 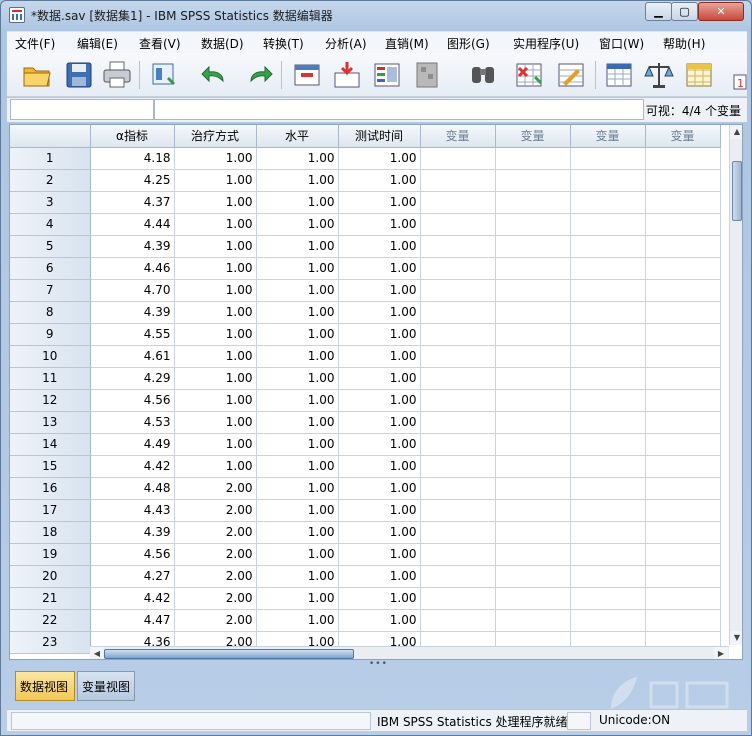 I want to click on column-header-alpha-index: α指标, so click(x=132, y=136).